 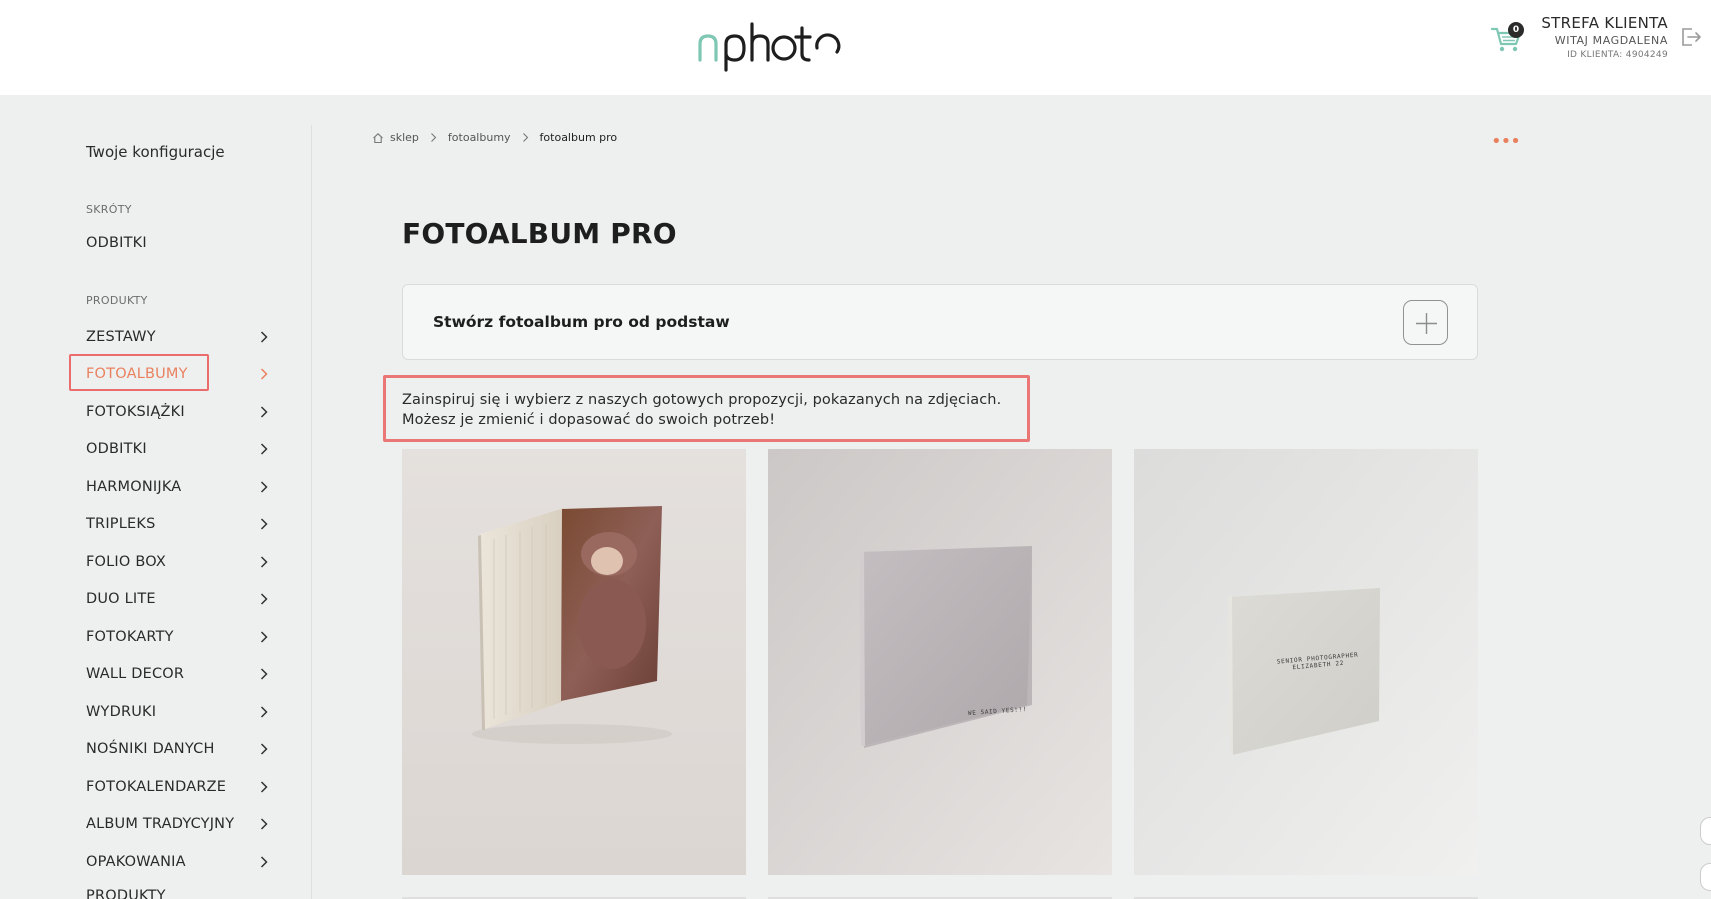 What do you see at coordinates (116, 449) in the screenshot?
I see `sidebar-item-label: ODBITKI` at bounding box center [116, 449].